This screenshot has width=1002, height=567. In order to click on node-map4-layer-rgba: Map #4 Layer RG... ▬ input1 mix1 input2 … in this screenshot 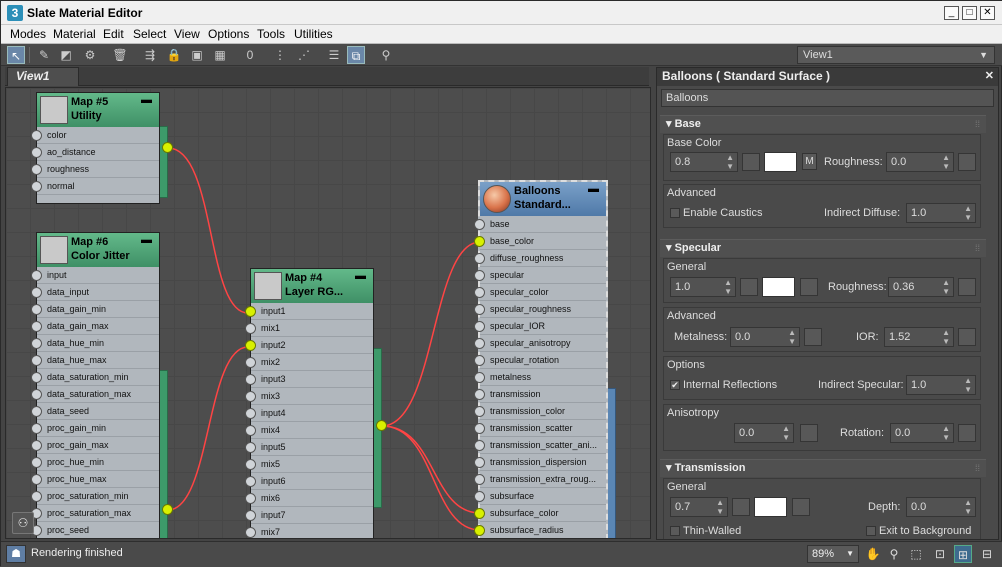, I will do `click(309, 403)`.